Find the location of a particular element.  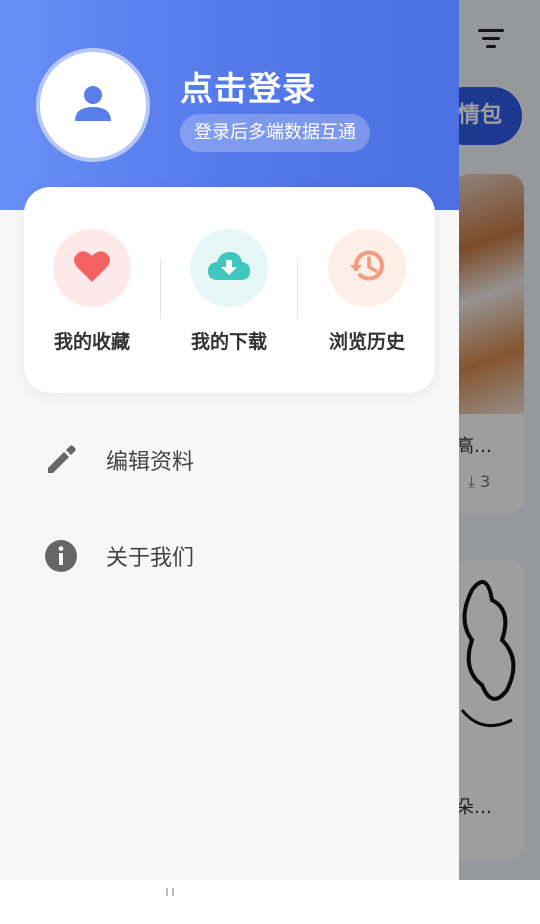

info-icon is located at coordinates (61, 556).